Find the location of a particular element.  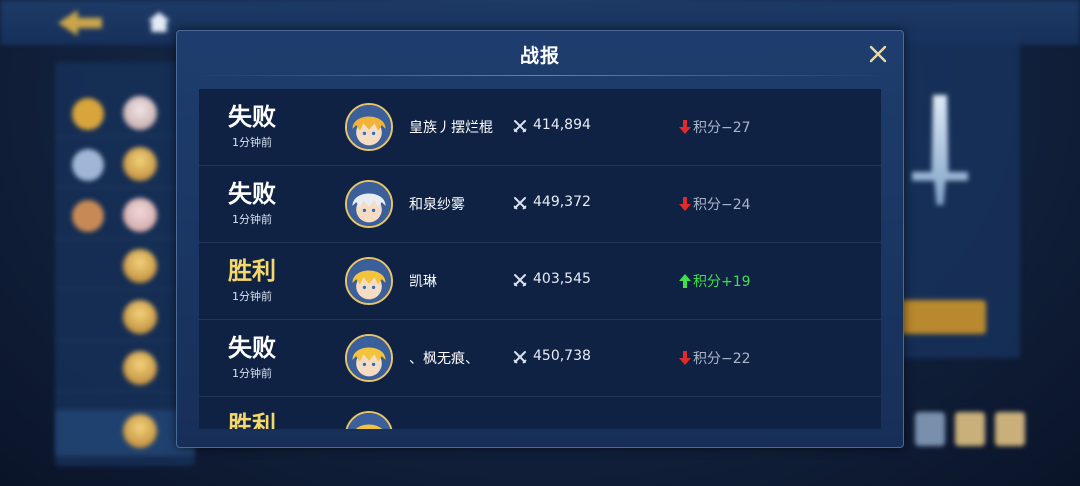

score-change: 积分−22 is located at coordinates (715, 358).